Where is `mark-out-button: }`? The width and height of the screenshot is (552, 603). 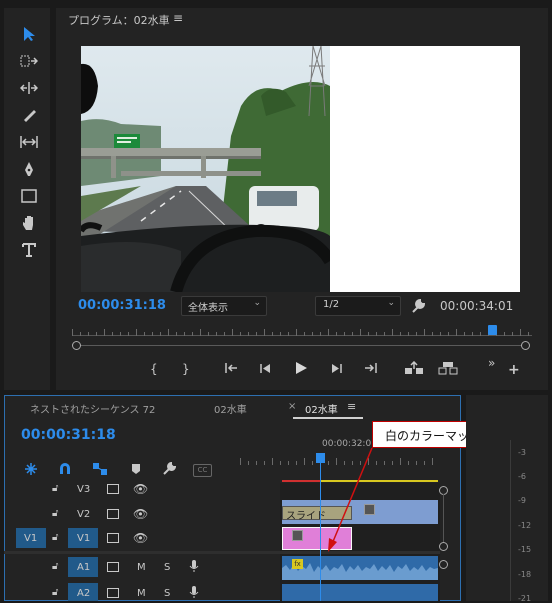 mark-out-button: } is located at coordinates (186, 369).